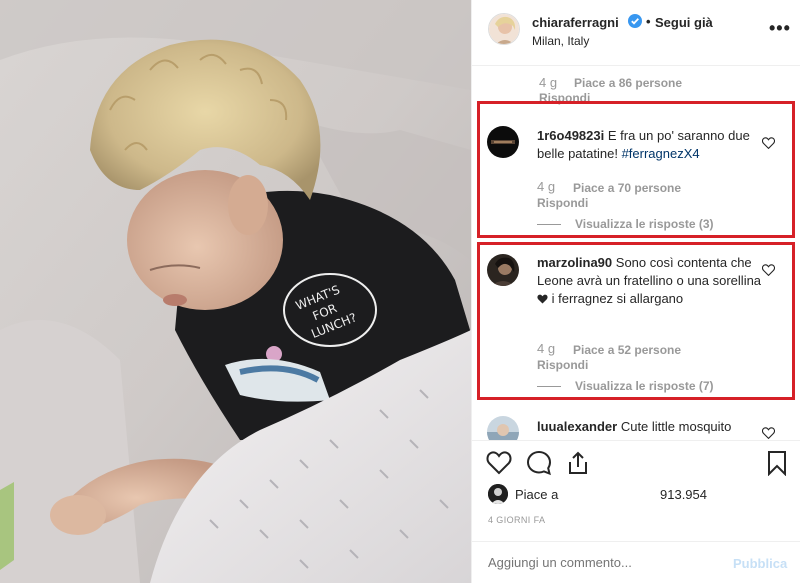  What do you see at coordinates (603, 562) in the screenshot?
I see `comment-input` at bounding box center [603, 562].